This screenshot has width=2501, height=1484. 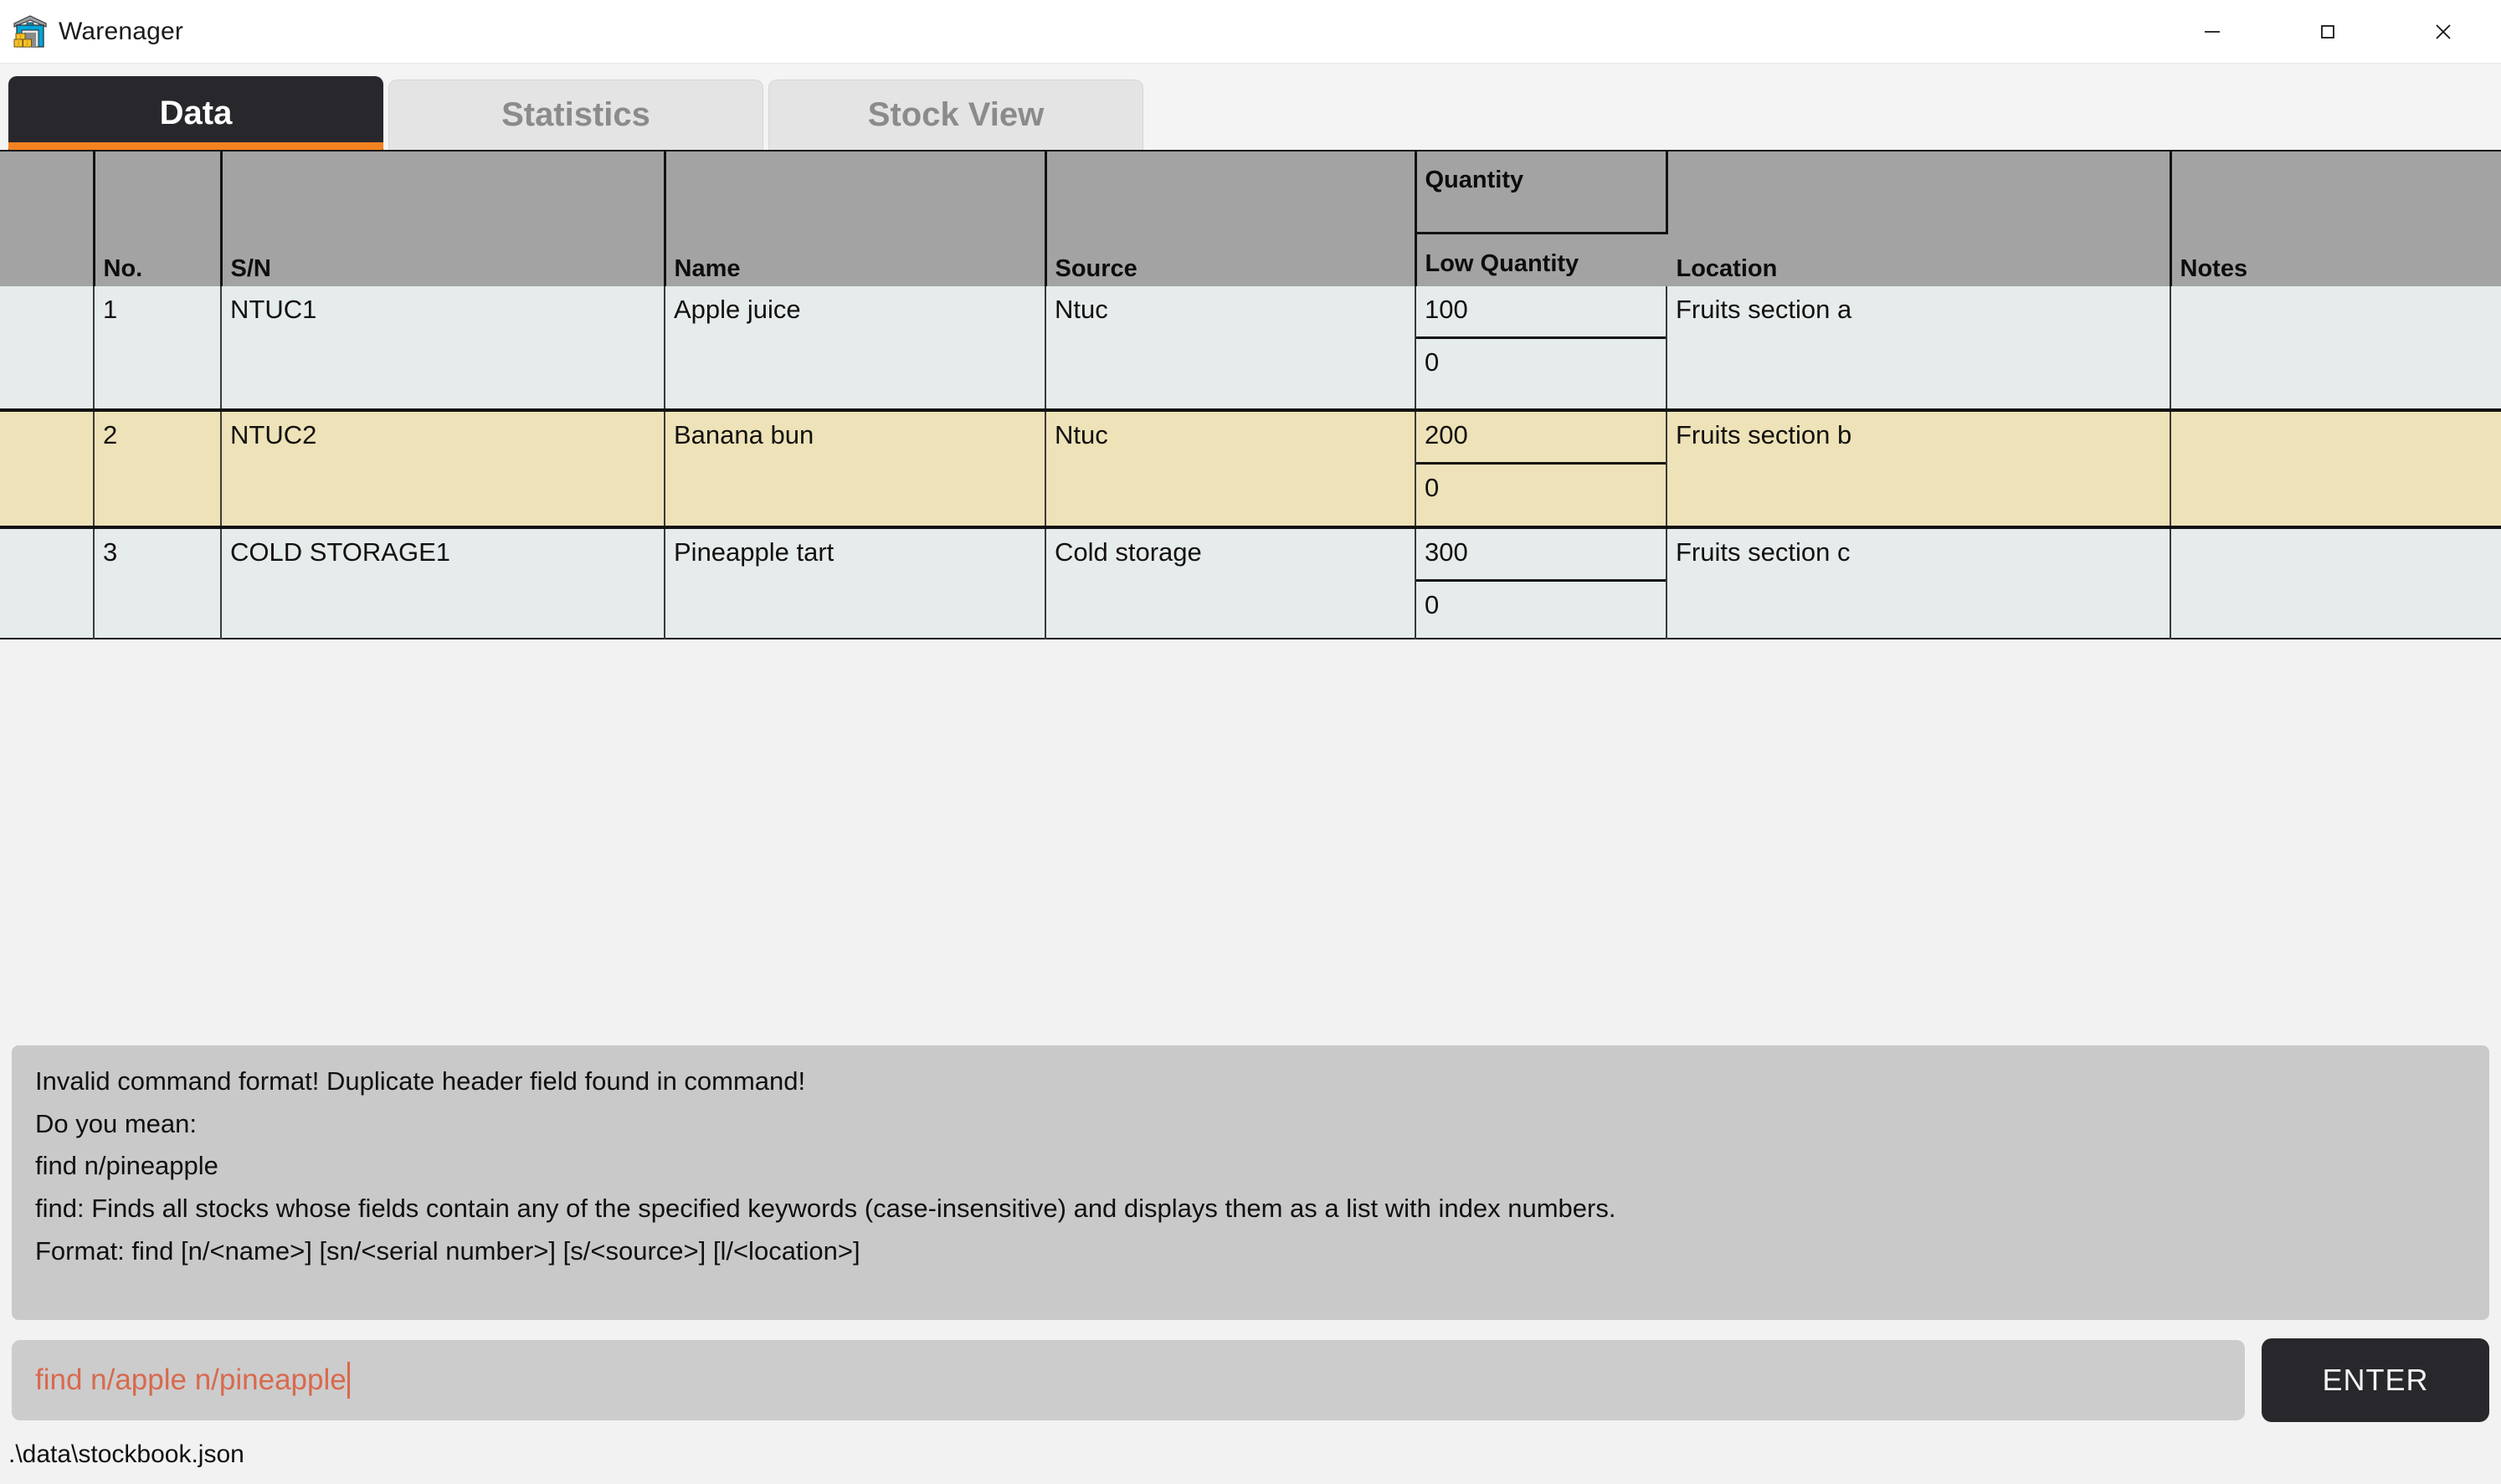 I want to click on column-header-location: Location, so click(x=1919, y=218).